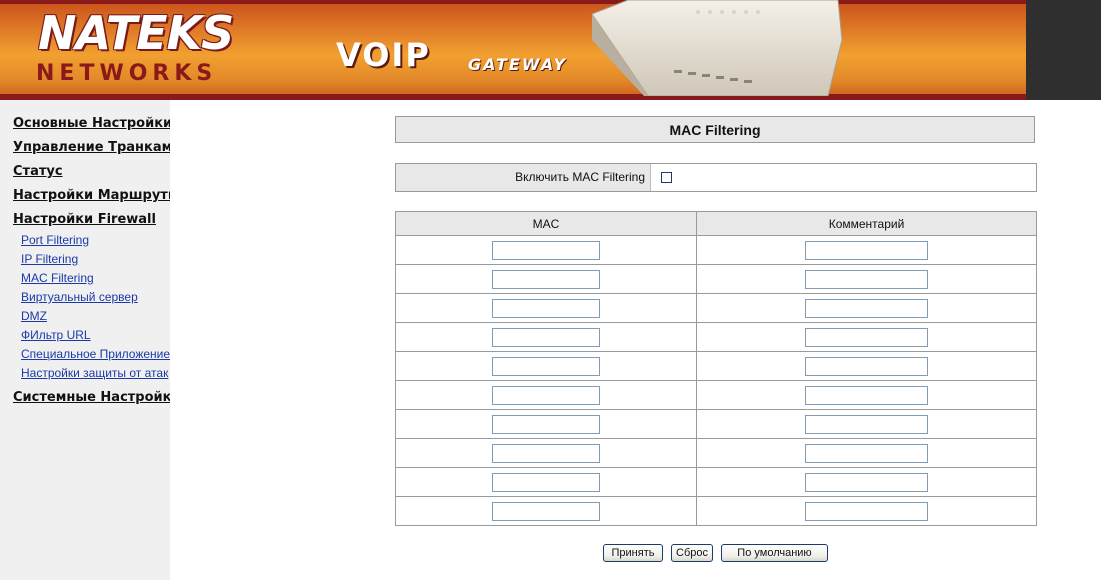  I want to click on enable-mac-filtering-row: Включить MAC Filtering, so click(716, 177).